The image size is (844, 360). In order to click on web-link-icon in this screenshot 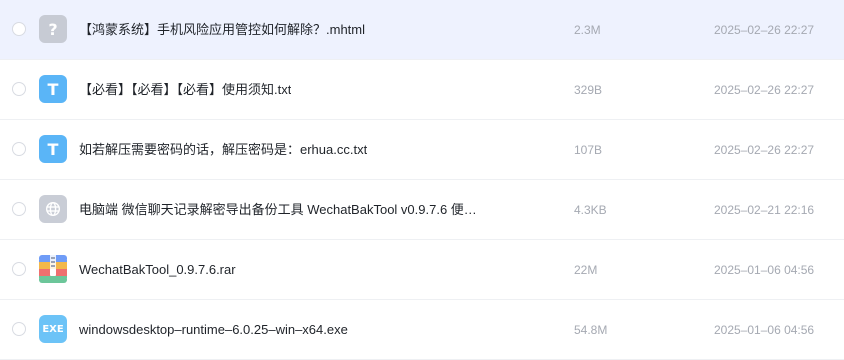, I will do `click(53, 209)`.